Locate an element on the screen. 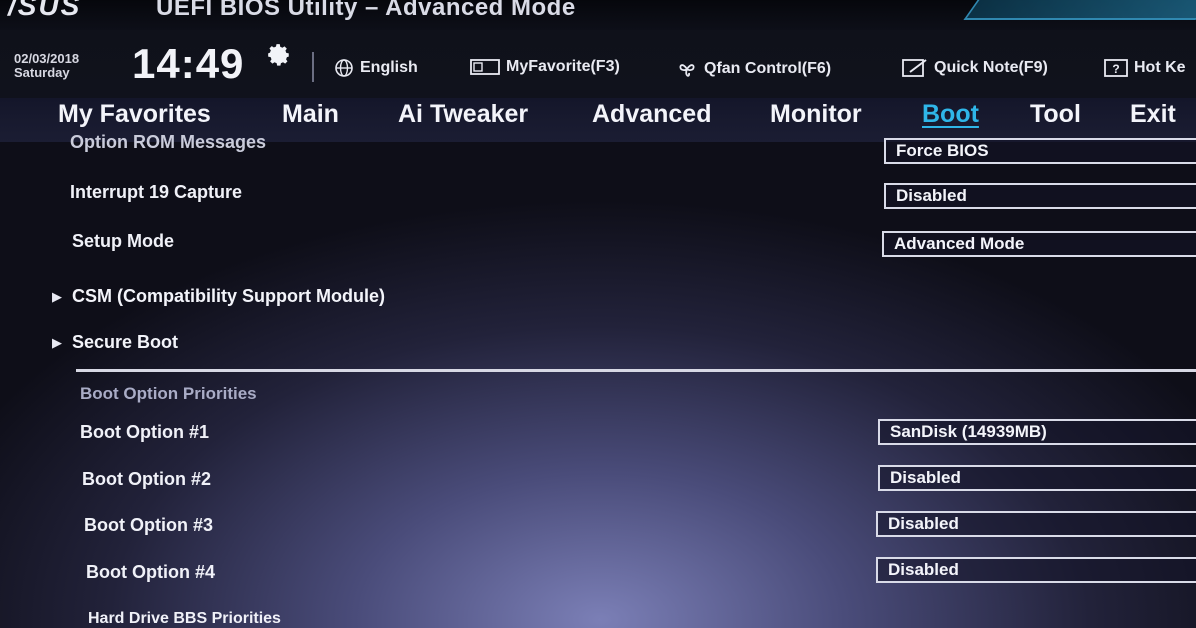 This screenshot has width=1196, height=628. secure-boot-submenu: ▶ Secure Boot is located at coordinates (115, 342).